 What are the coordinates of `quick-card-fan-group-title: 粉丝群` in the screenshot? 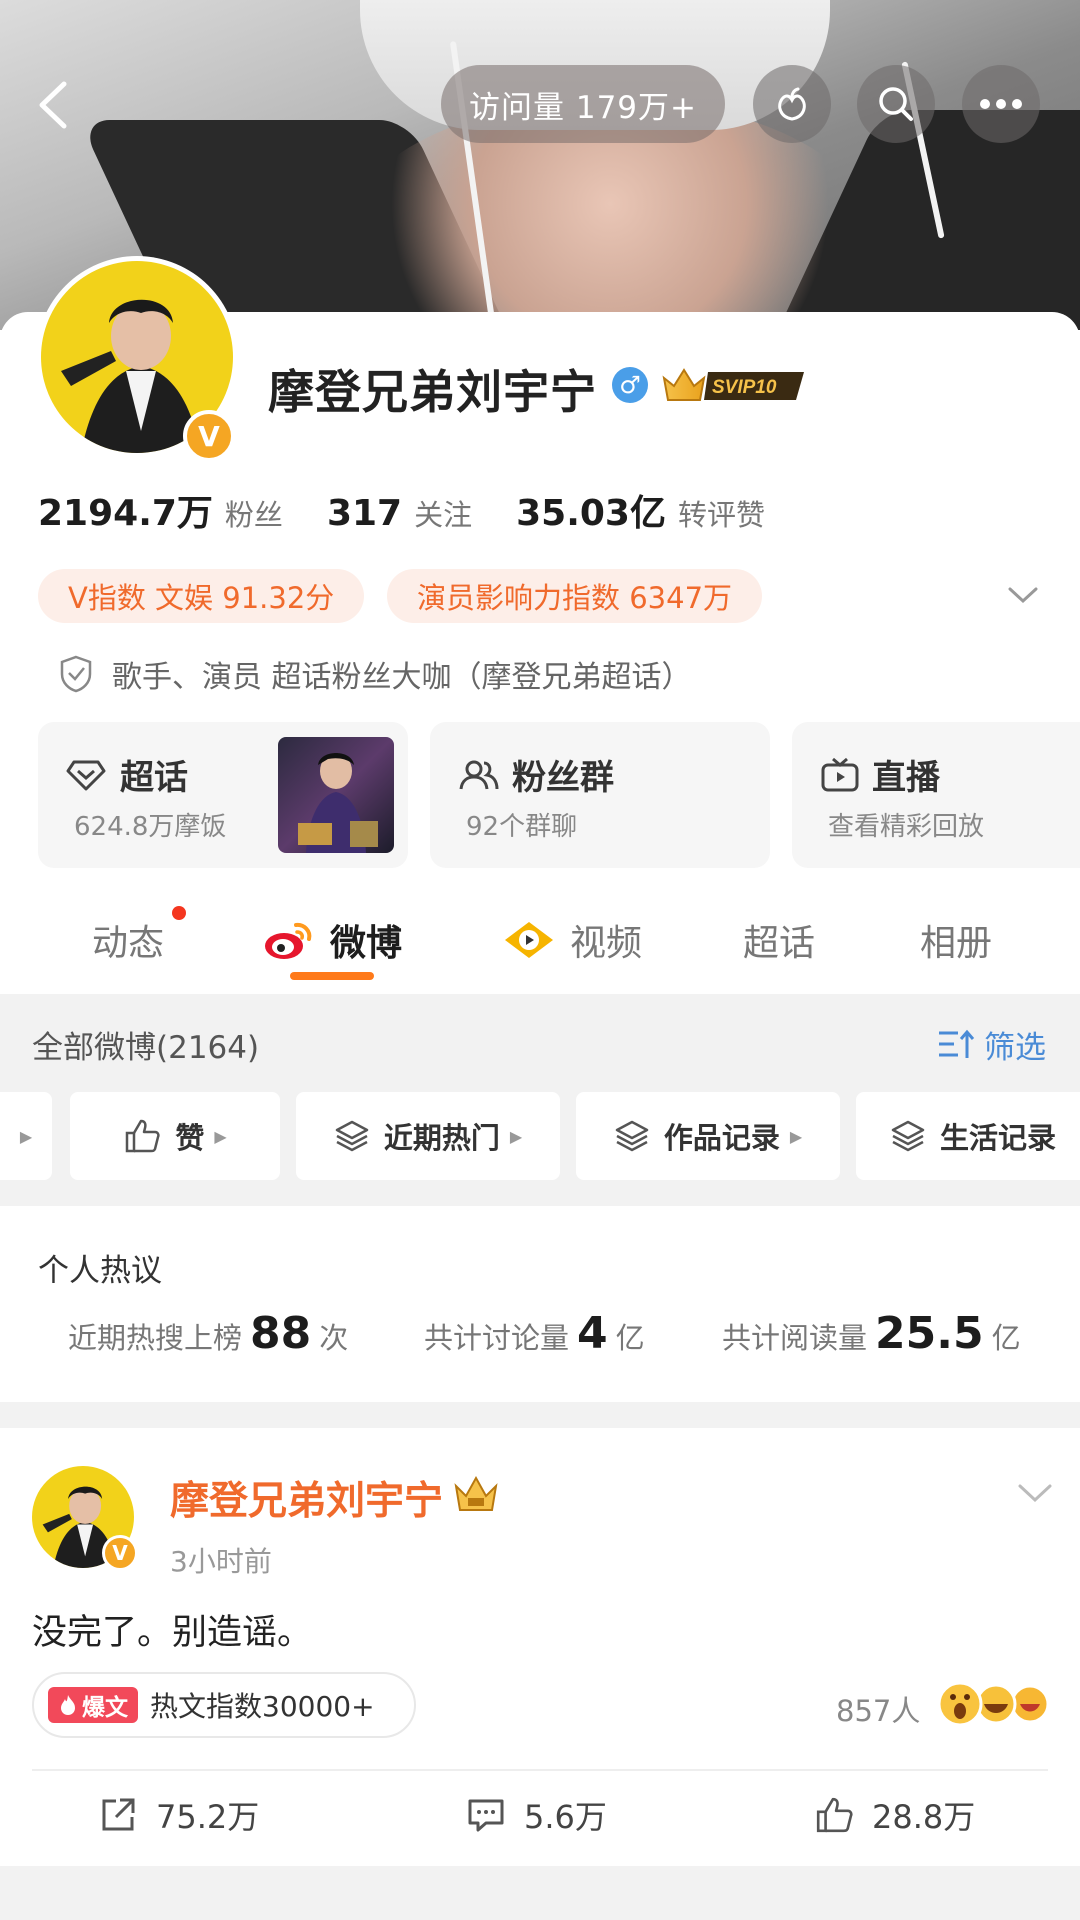 It's located at (536, 774).